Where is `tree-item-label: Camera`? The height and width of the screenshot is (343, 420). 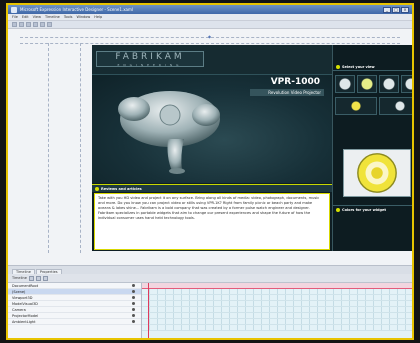
tree-item-label: Camera is located at coordinates (19, 309).